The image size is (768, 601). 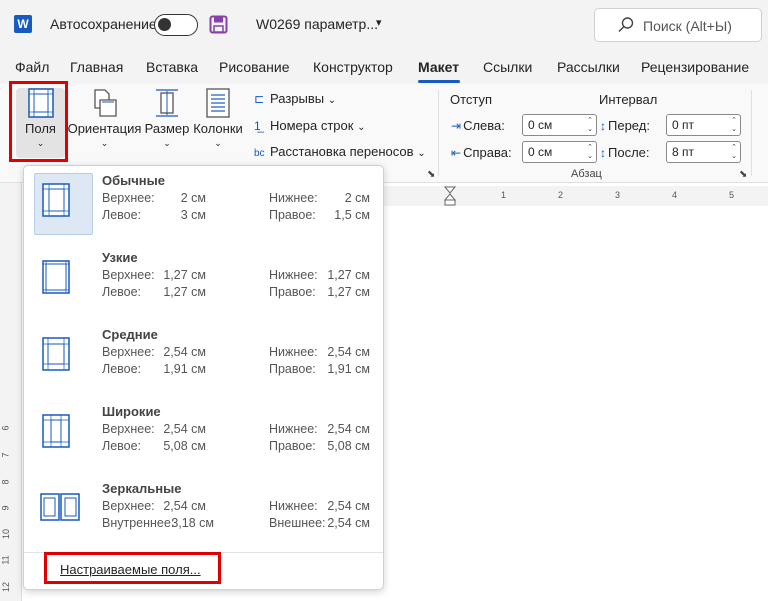 I want to click on save-icon, so click(x=218, y=24).